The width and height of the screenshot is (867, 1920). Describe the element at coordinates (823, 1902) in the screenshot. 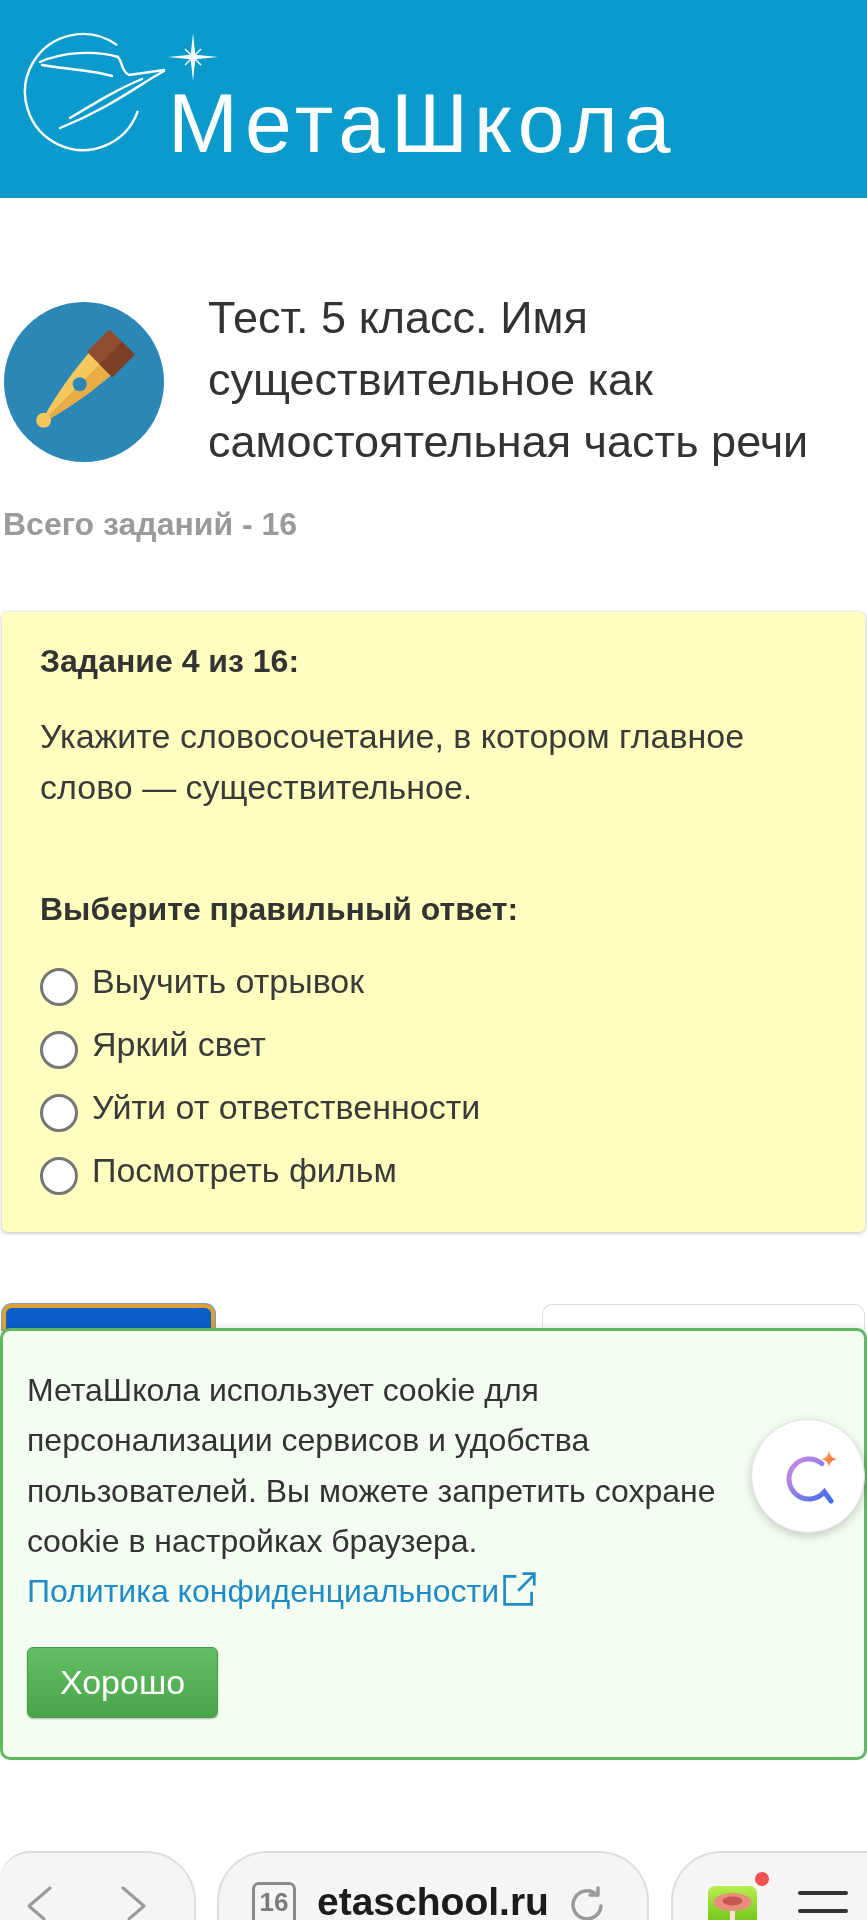

I see `menu-icon` at that location.